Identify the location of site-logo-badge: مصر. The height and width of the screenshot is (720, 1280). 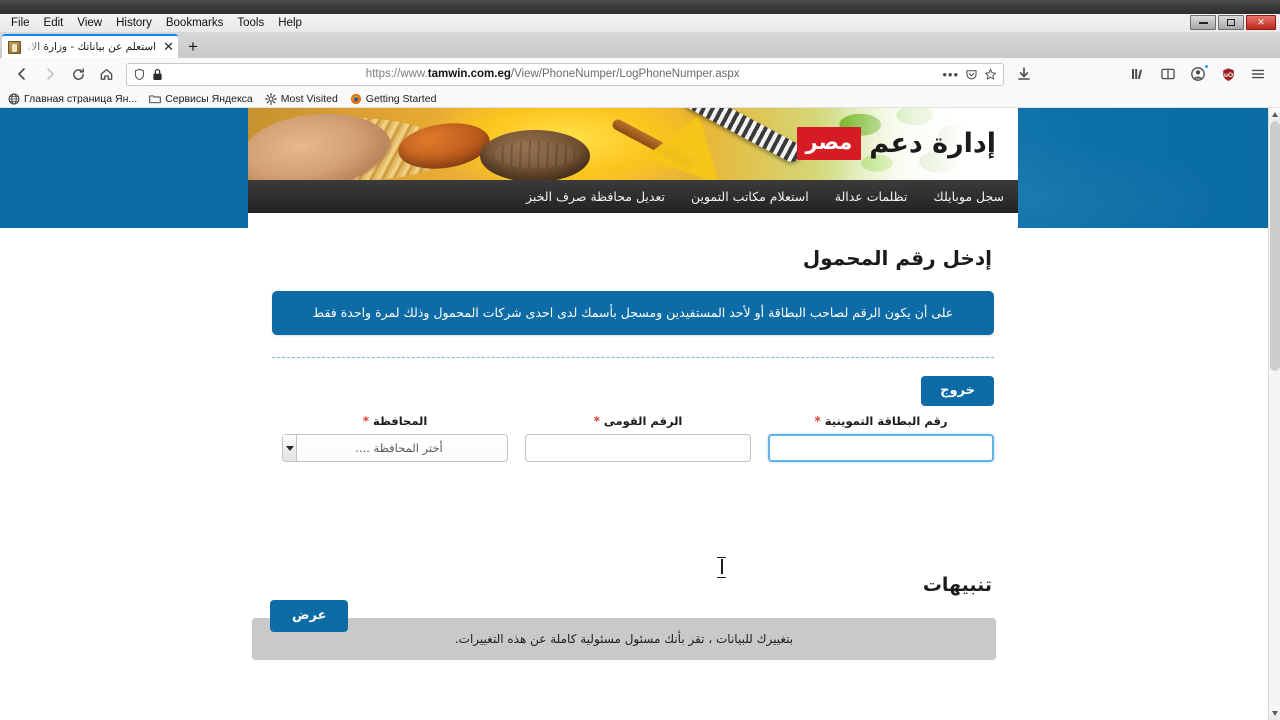
(829, 143).